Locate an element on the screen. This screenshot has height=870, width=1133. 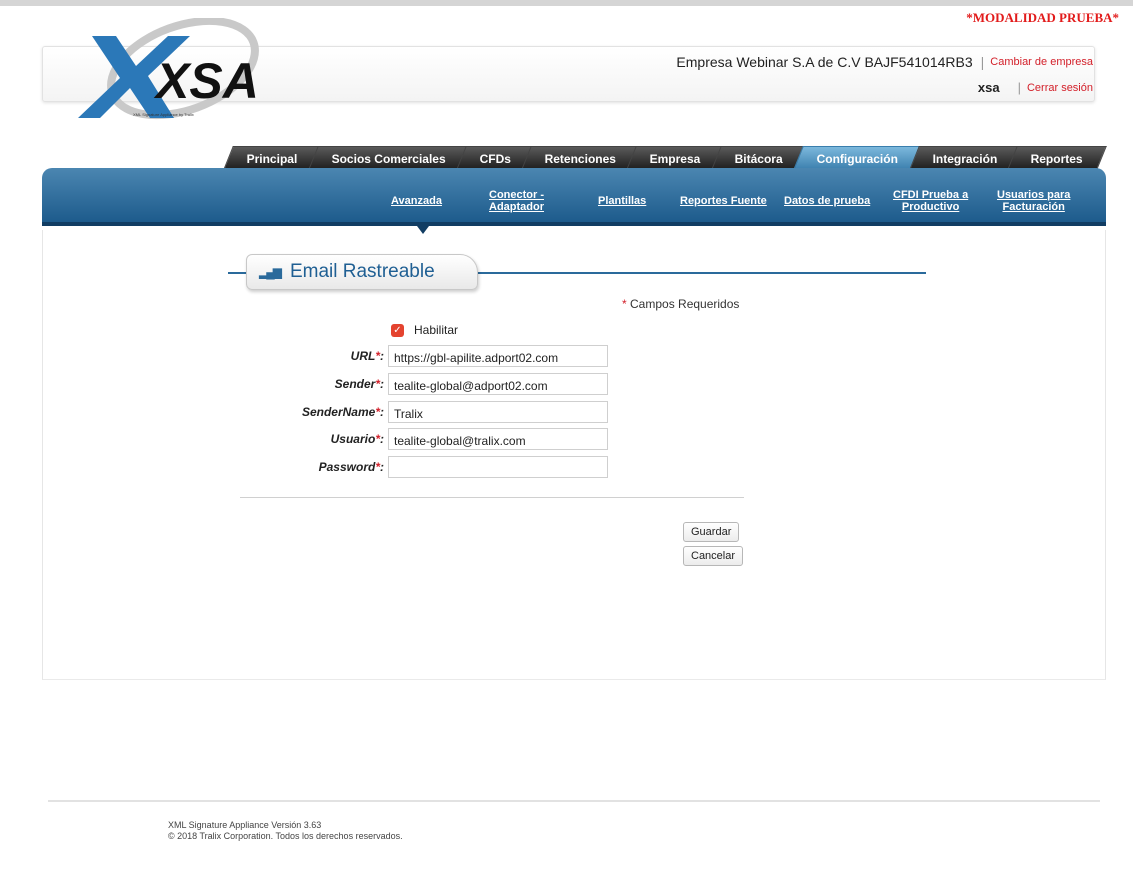
logo-tagline: XML Signature Appliance by Tralix is located at coordinates (163, 114).